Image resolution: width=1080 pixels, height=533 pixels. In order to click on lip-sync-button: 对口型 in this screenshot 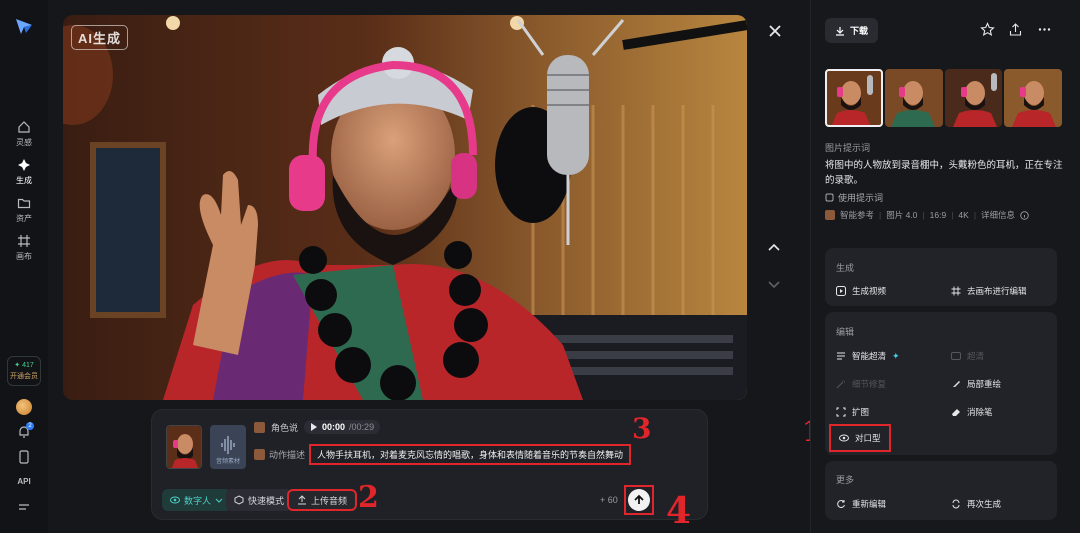, I will do `click(860, 438)`.